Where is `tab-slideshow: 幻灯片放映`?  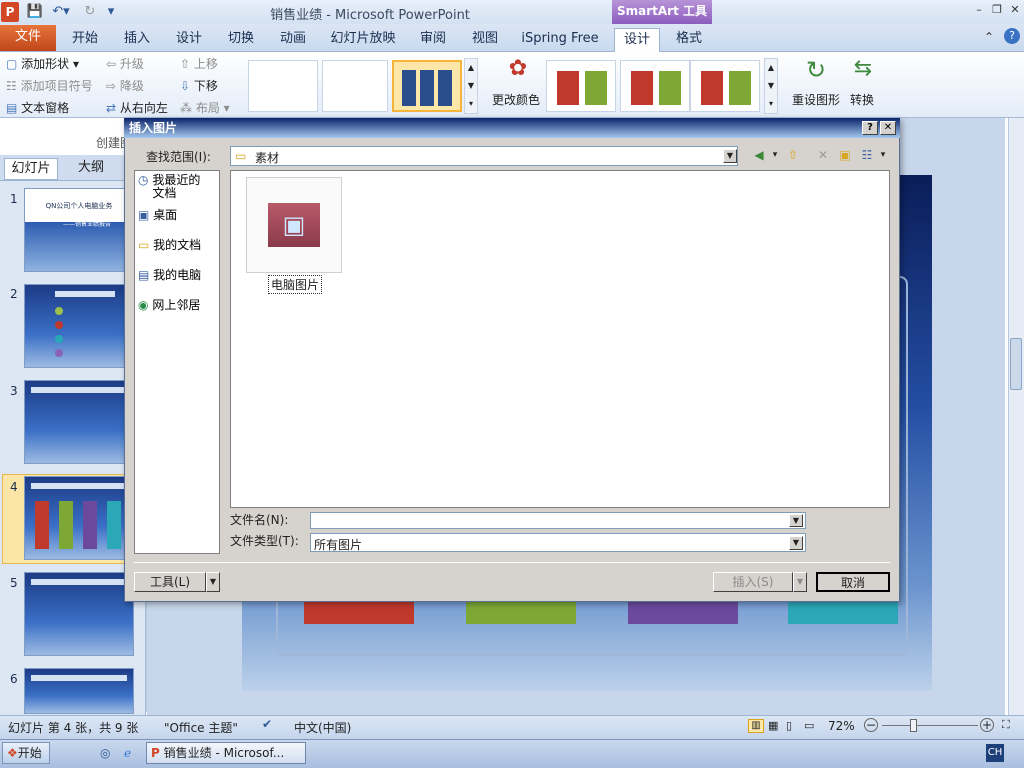 tab-slideshow: 幻灯片放映 is located at coordinates (363, 40).